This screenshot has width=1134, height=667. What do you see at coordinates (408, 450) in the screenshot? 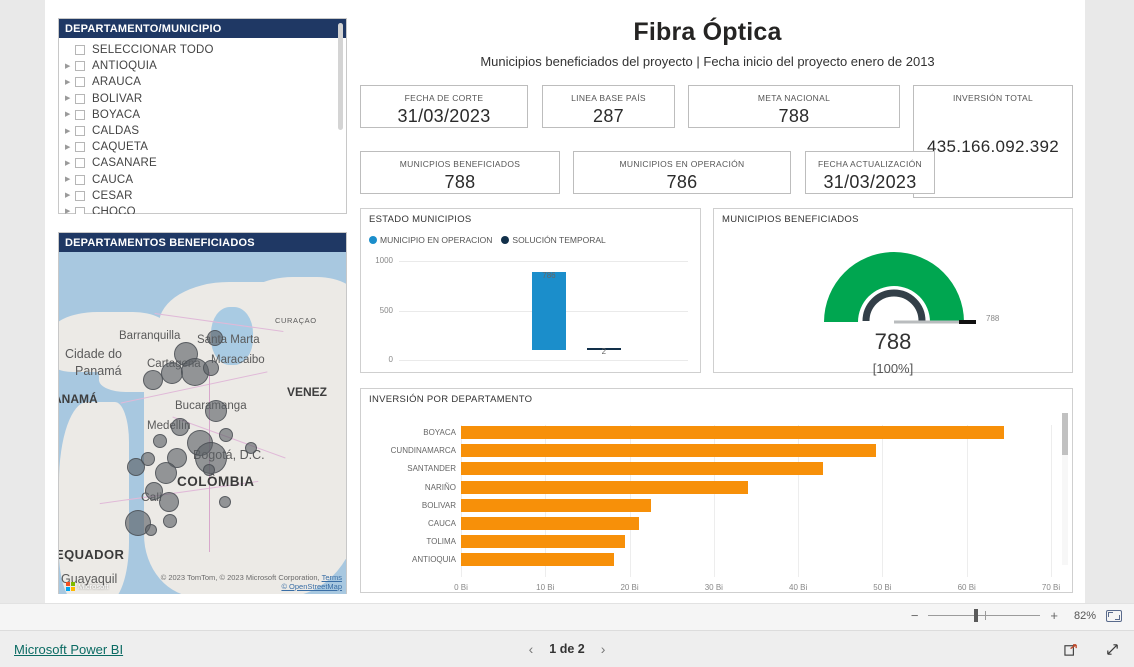
I see `category-label: CUNDINAMARCA` at bounding box center [408, 450].